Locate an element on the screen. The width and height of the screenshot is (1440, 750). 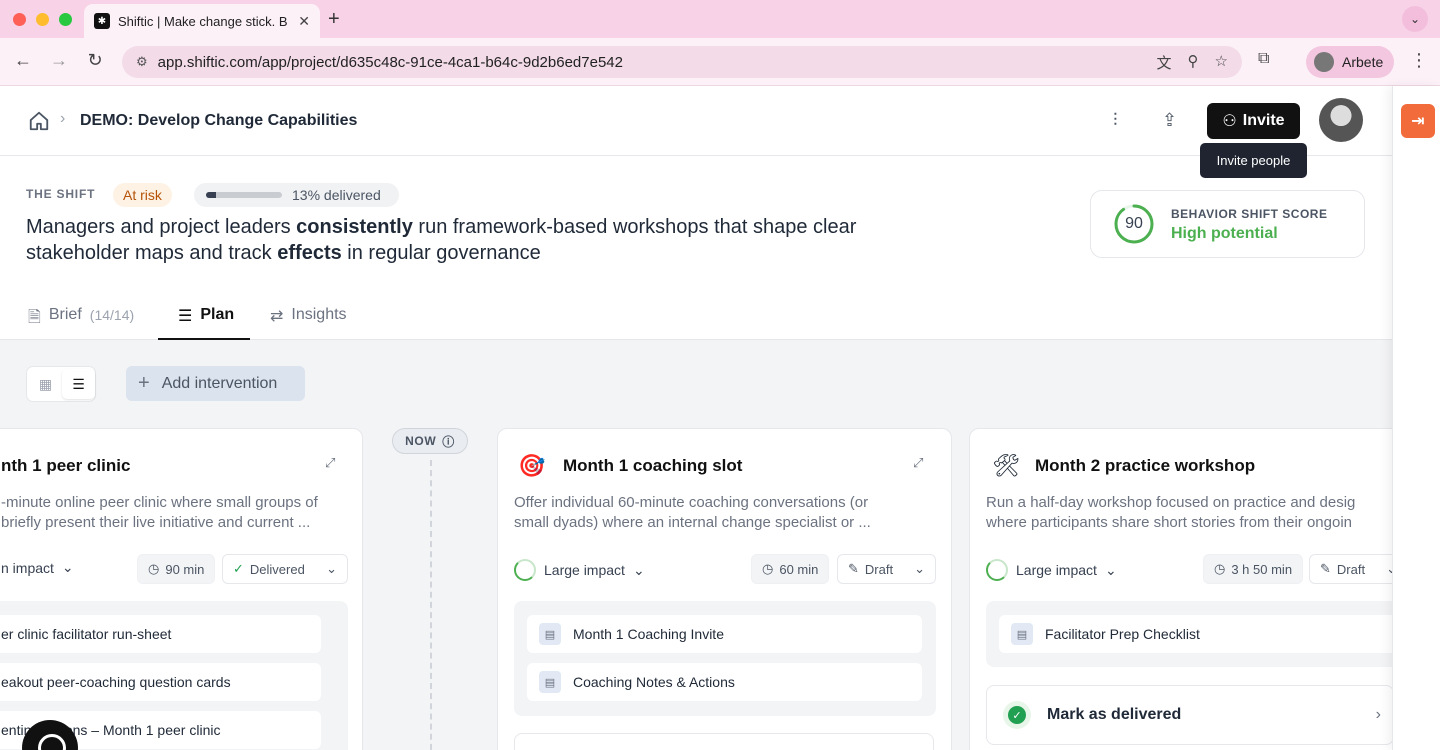
maximize-window-button is located at coordinates (65, 19).